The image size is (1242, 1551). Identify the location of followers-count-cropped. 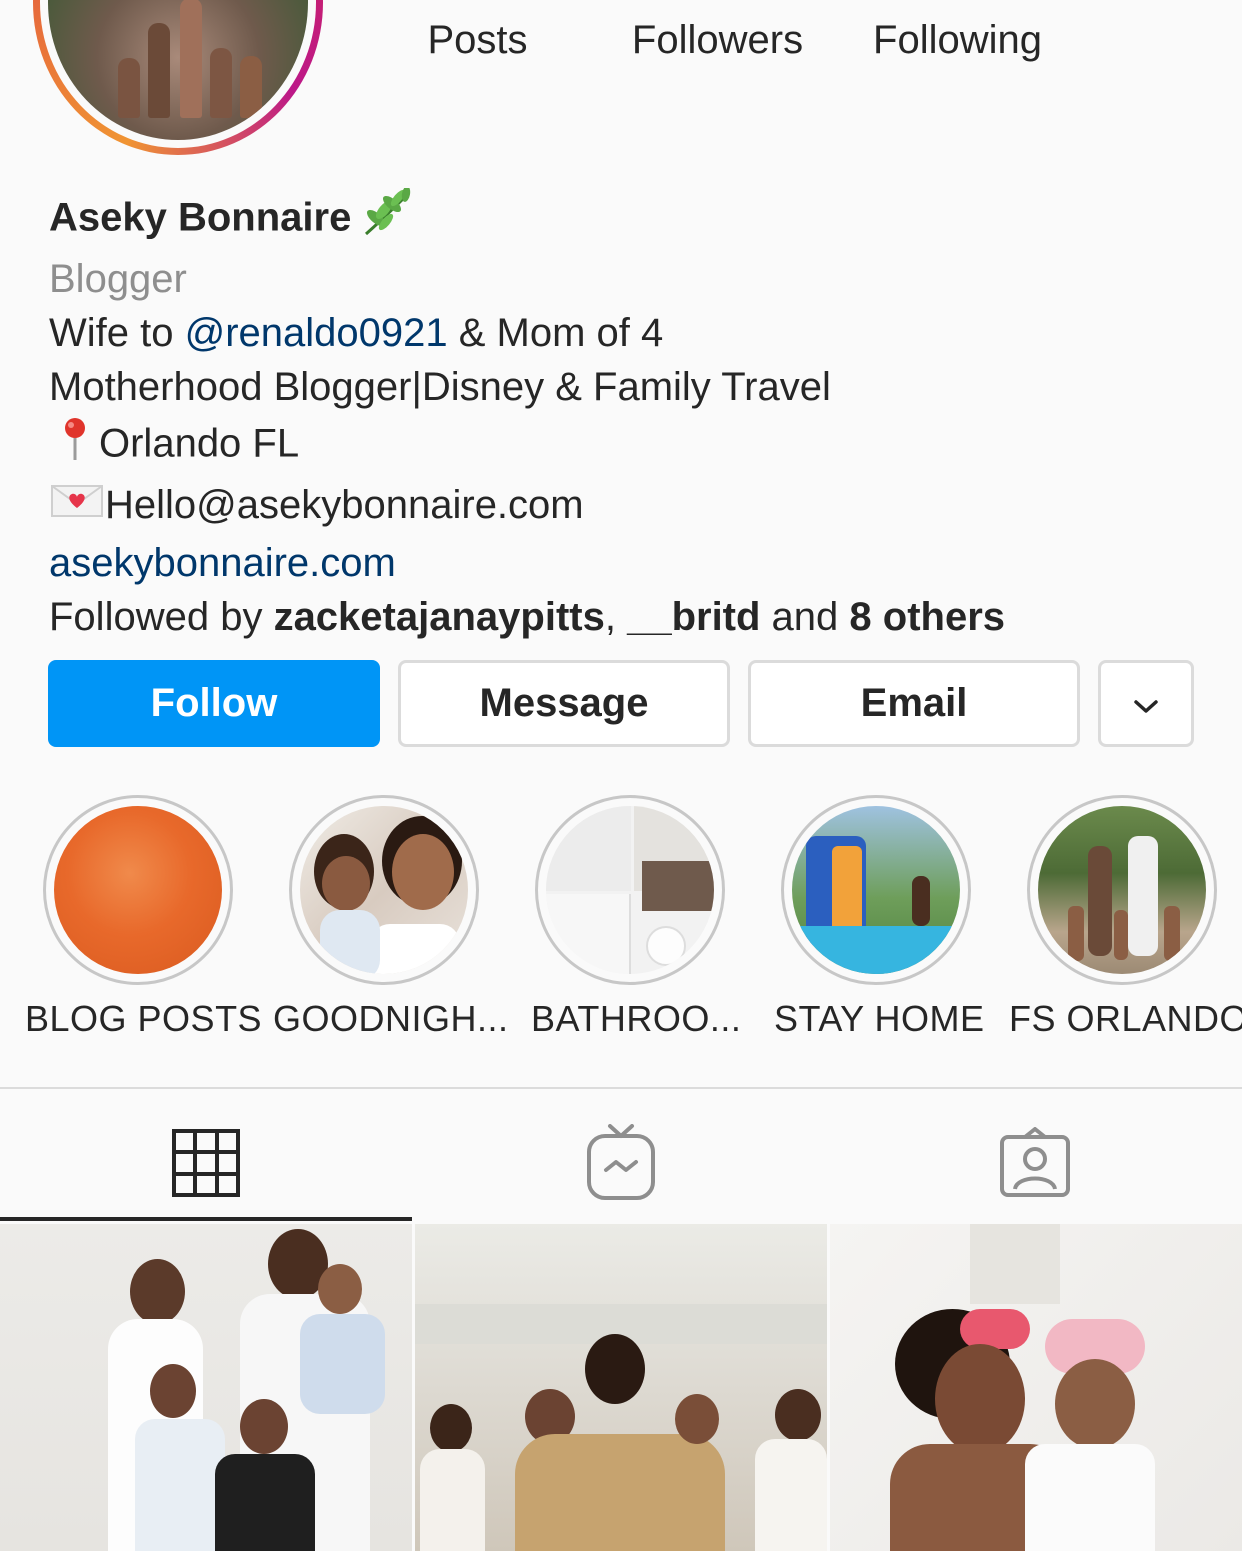
(717, 1).